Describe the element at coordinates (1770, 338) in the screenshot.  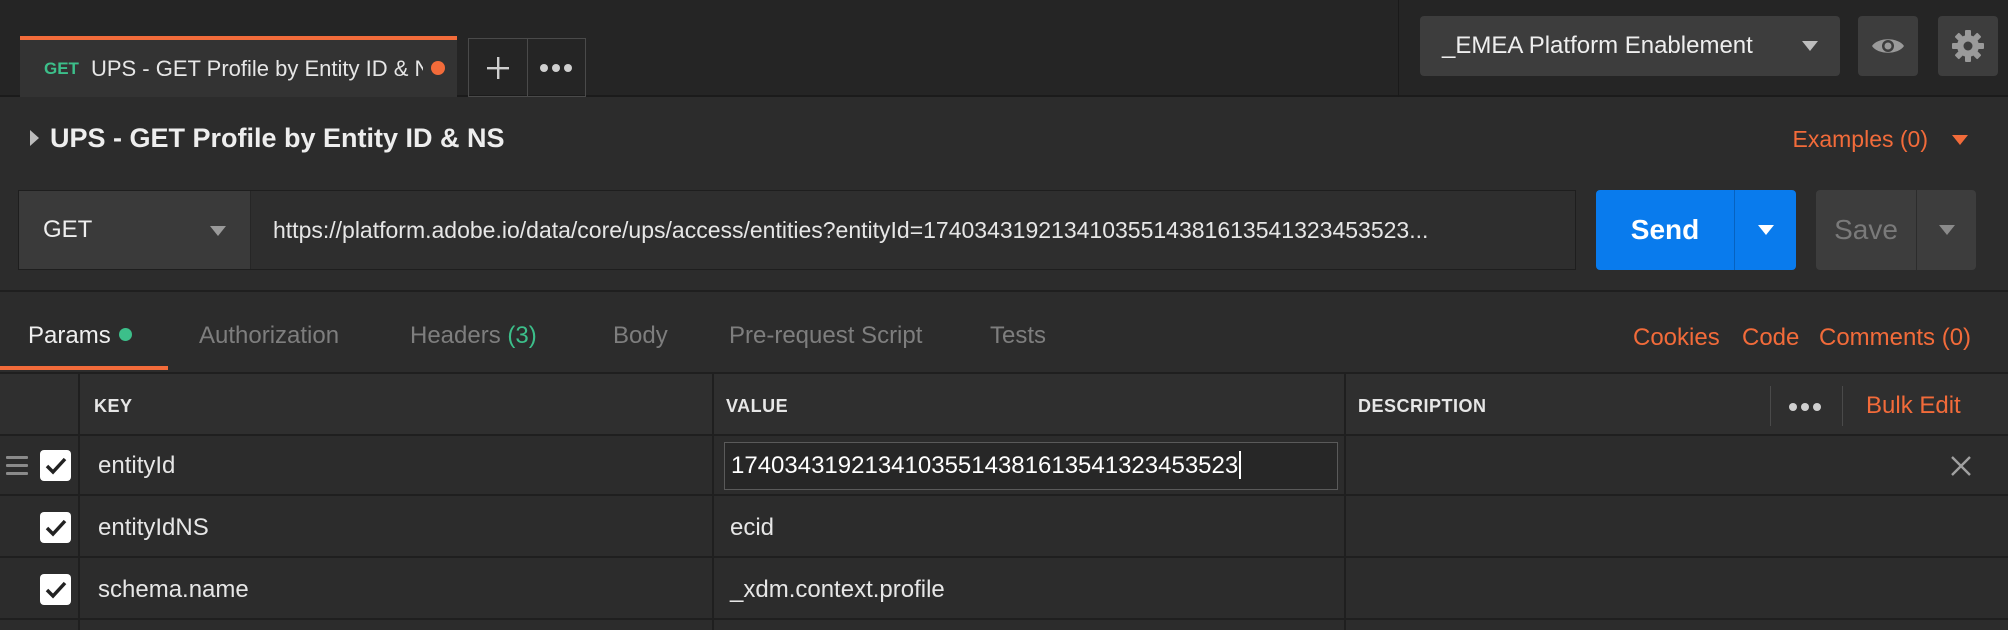
I see `code-link: Code` at that location.